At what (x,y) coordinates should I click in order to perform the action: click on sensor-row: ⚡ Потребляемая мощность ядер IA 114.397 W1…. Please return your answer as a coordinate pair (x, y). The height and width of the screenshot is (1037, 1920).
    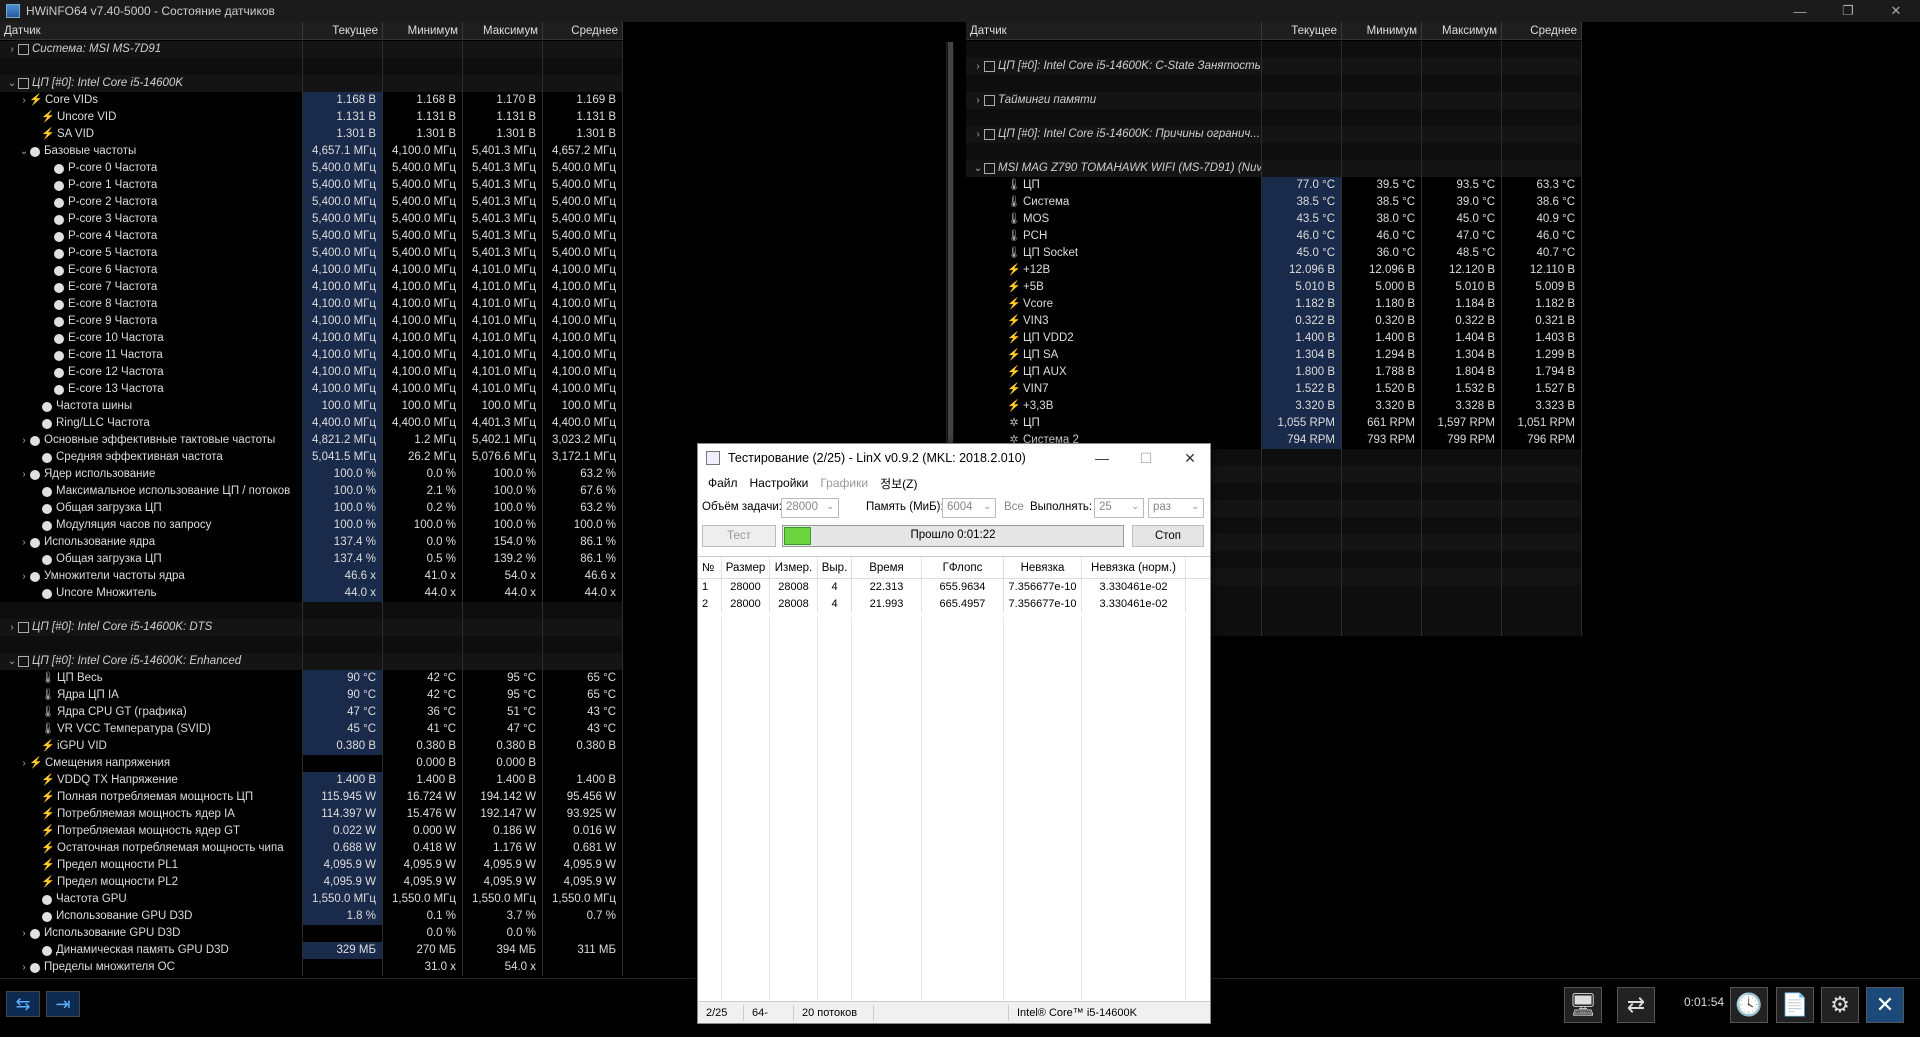
    Looking at the image, I should click on (311, 814).